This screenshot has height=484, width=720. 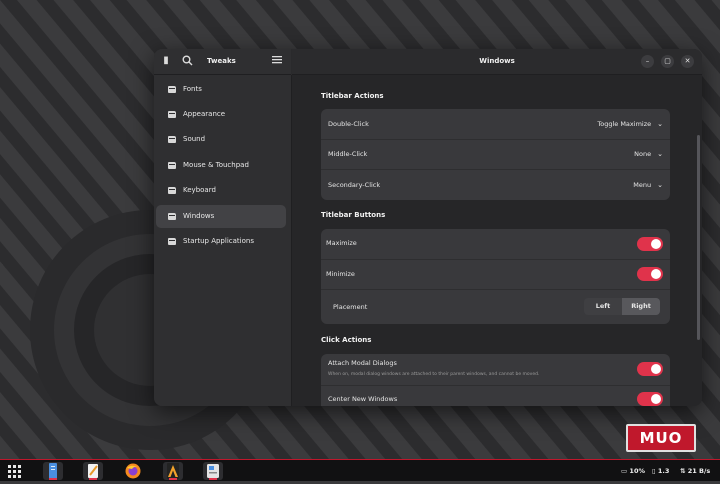 I want to click on files-icon, so click(x=53, y=471).